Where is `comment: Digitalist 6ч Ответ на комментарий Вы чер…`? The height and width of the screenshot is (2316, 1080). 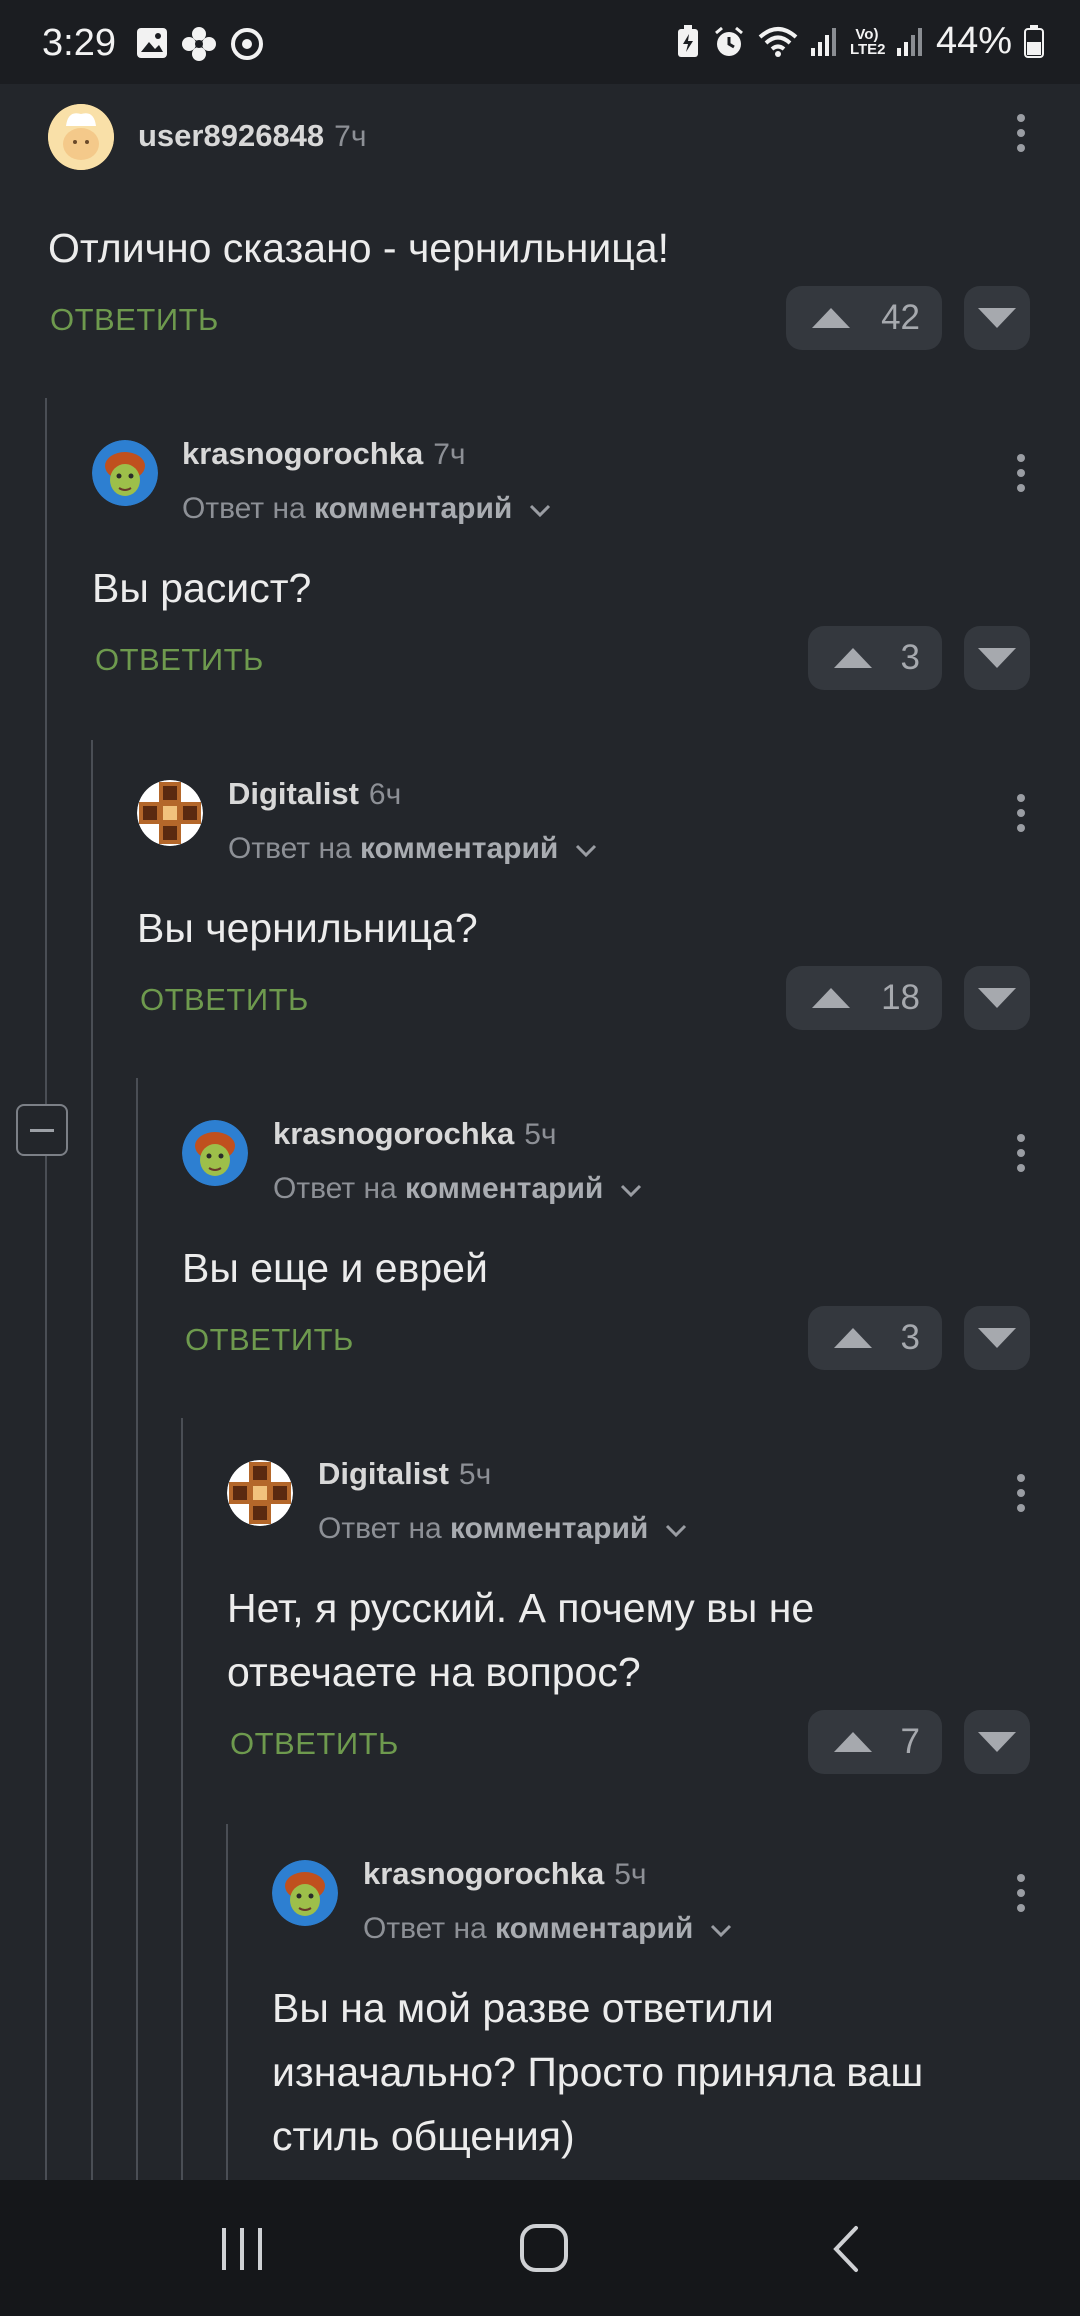 comment: Digitalist 6ч Ответ на комментарий Вы чер… is located at coordinates (540, 934).